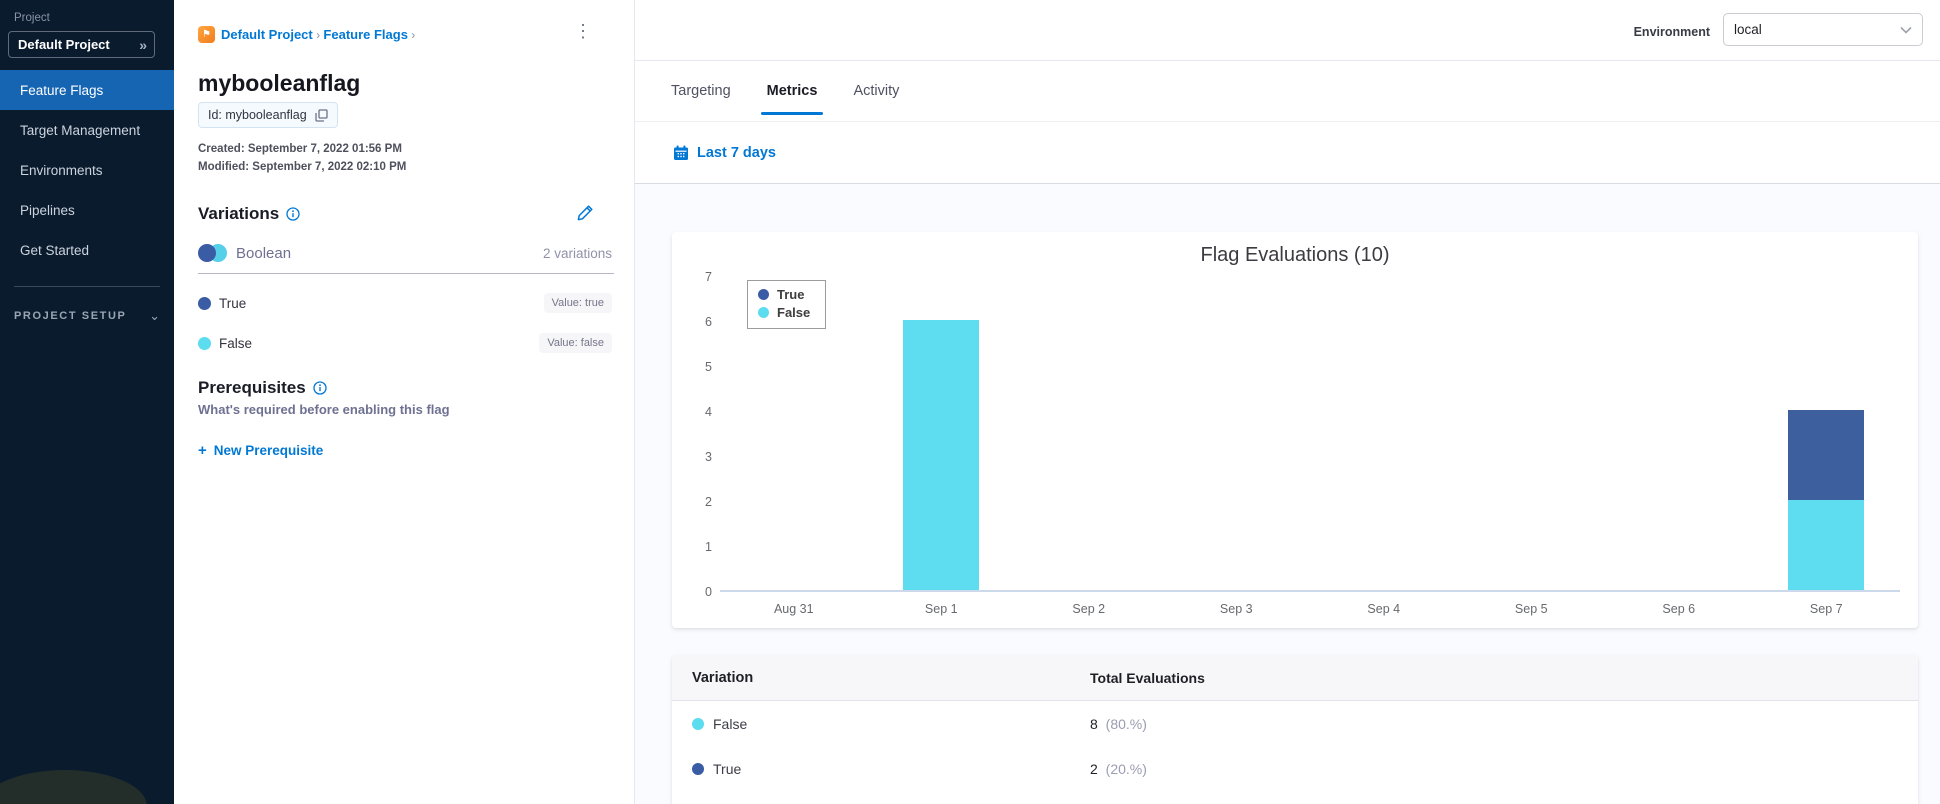 Image resolution: width=1940 pixels, height=804 pixels. What do you see at coordinates (708, 322) in the screenshot?
I see `y-tick-label: 6` at bounding box center [708, 322].